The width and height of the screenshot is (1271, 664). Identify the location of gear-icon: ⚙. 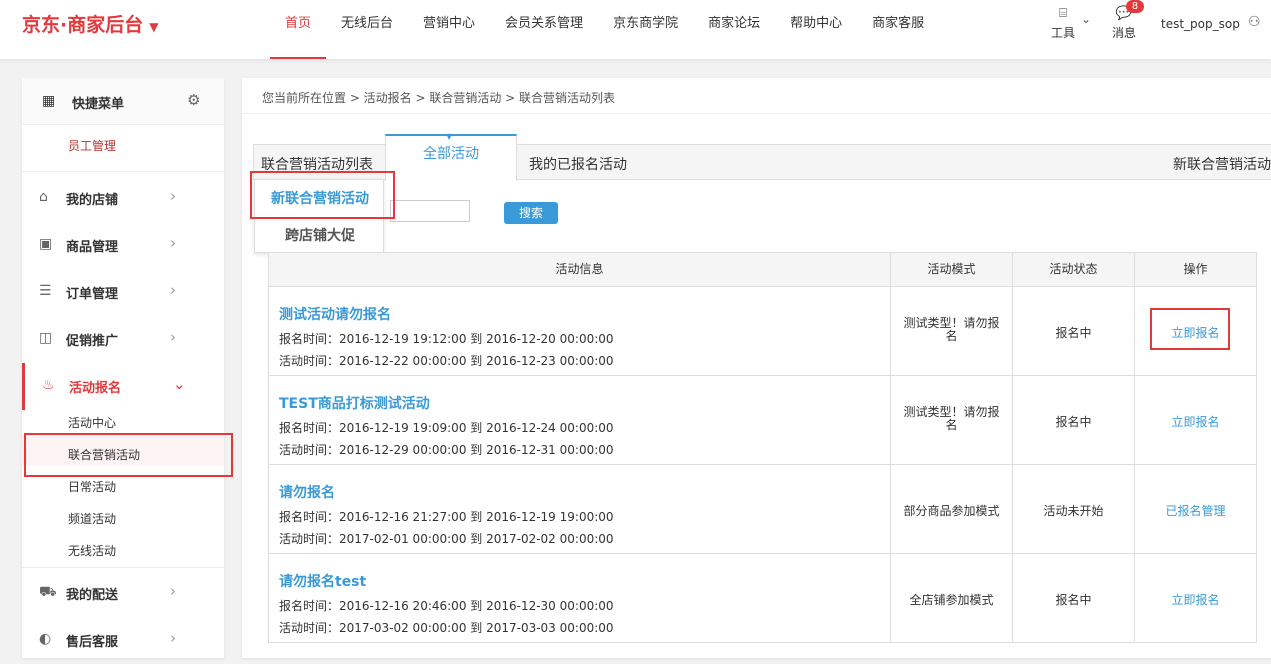
(193, 100).